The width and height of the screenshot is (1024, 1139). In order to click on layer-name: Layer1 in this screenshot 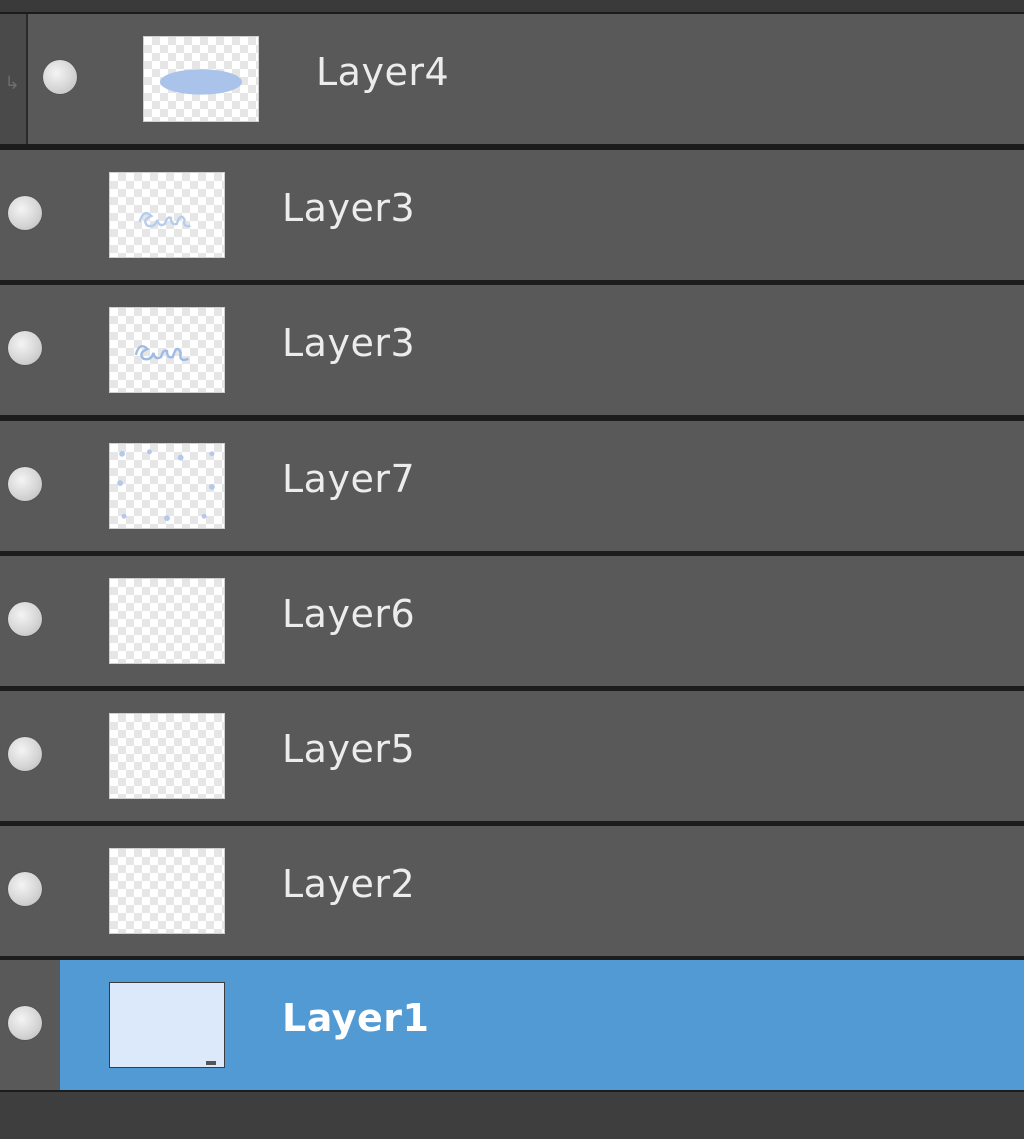, I will do `click(356, 1018)`.